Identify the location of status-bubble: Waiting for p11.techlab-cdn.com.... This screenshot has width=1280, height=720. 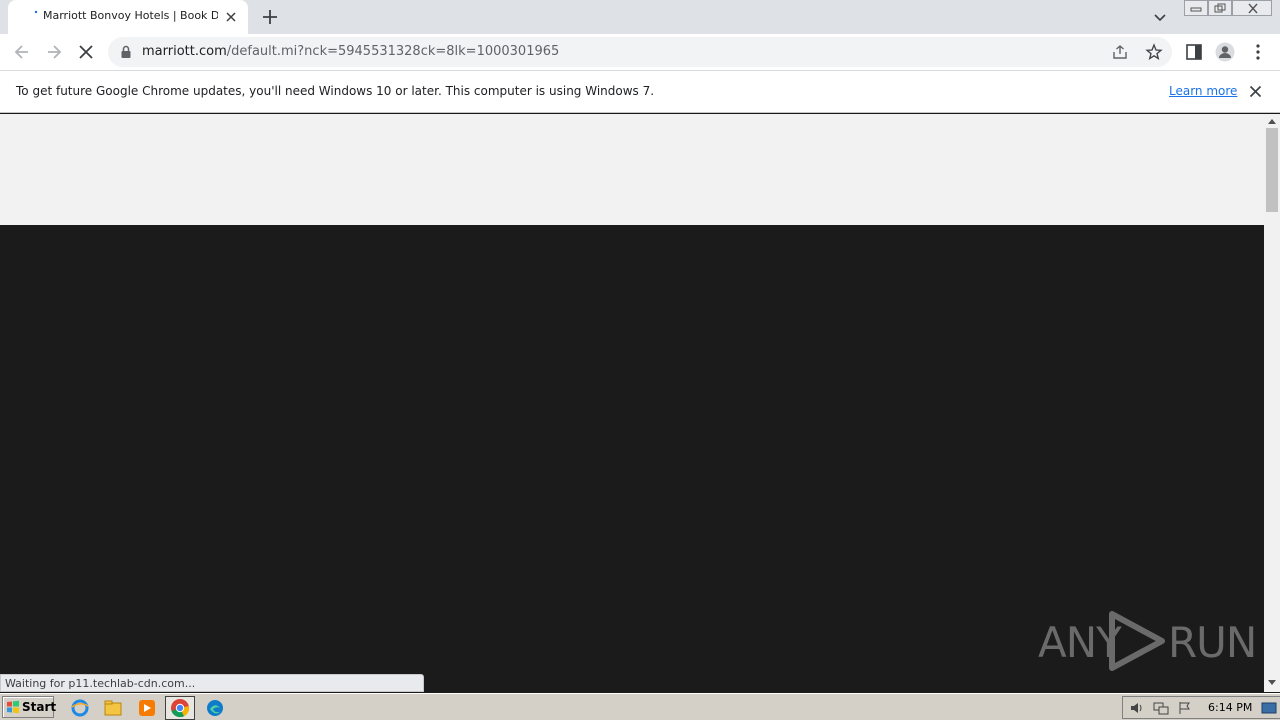
(212, 683).